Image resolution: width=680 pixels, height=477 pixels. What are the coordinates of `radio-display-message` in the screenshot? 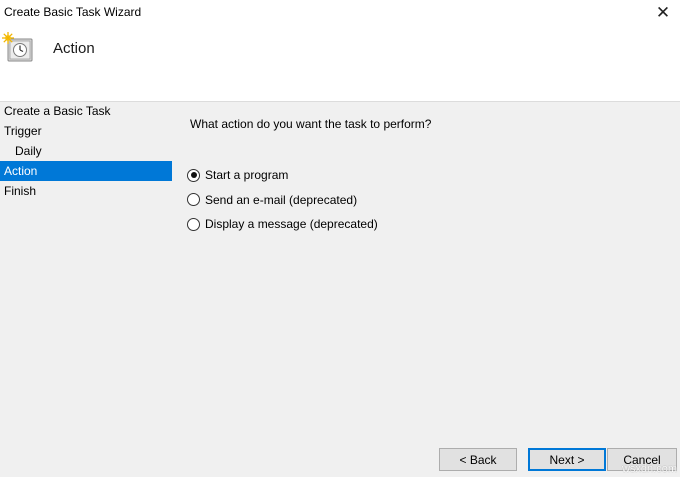 It's located at (193, 224).